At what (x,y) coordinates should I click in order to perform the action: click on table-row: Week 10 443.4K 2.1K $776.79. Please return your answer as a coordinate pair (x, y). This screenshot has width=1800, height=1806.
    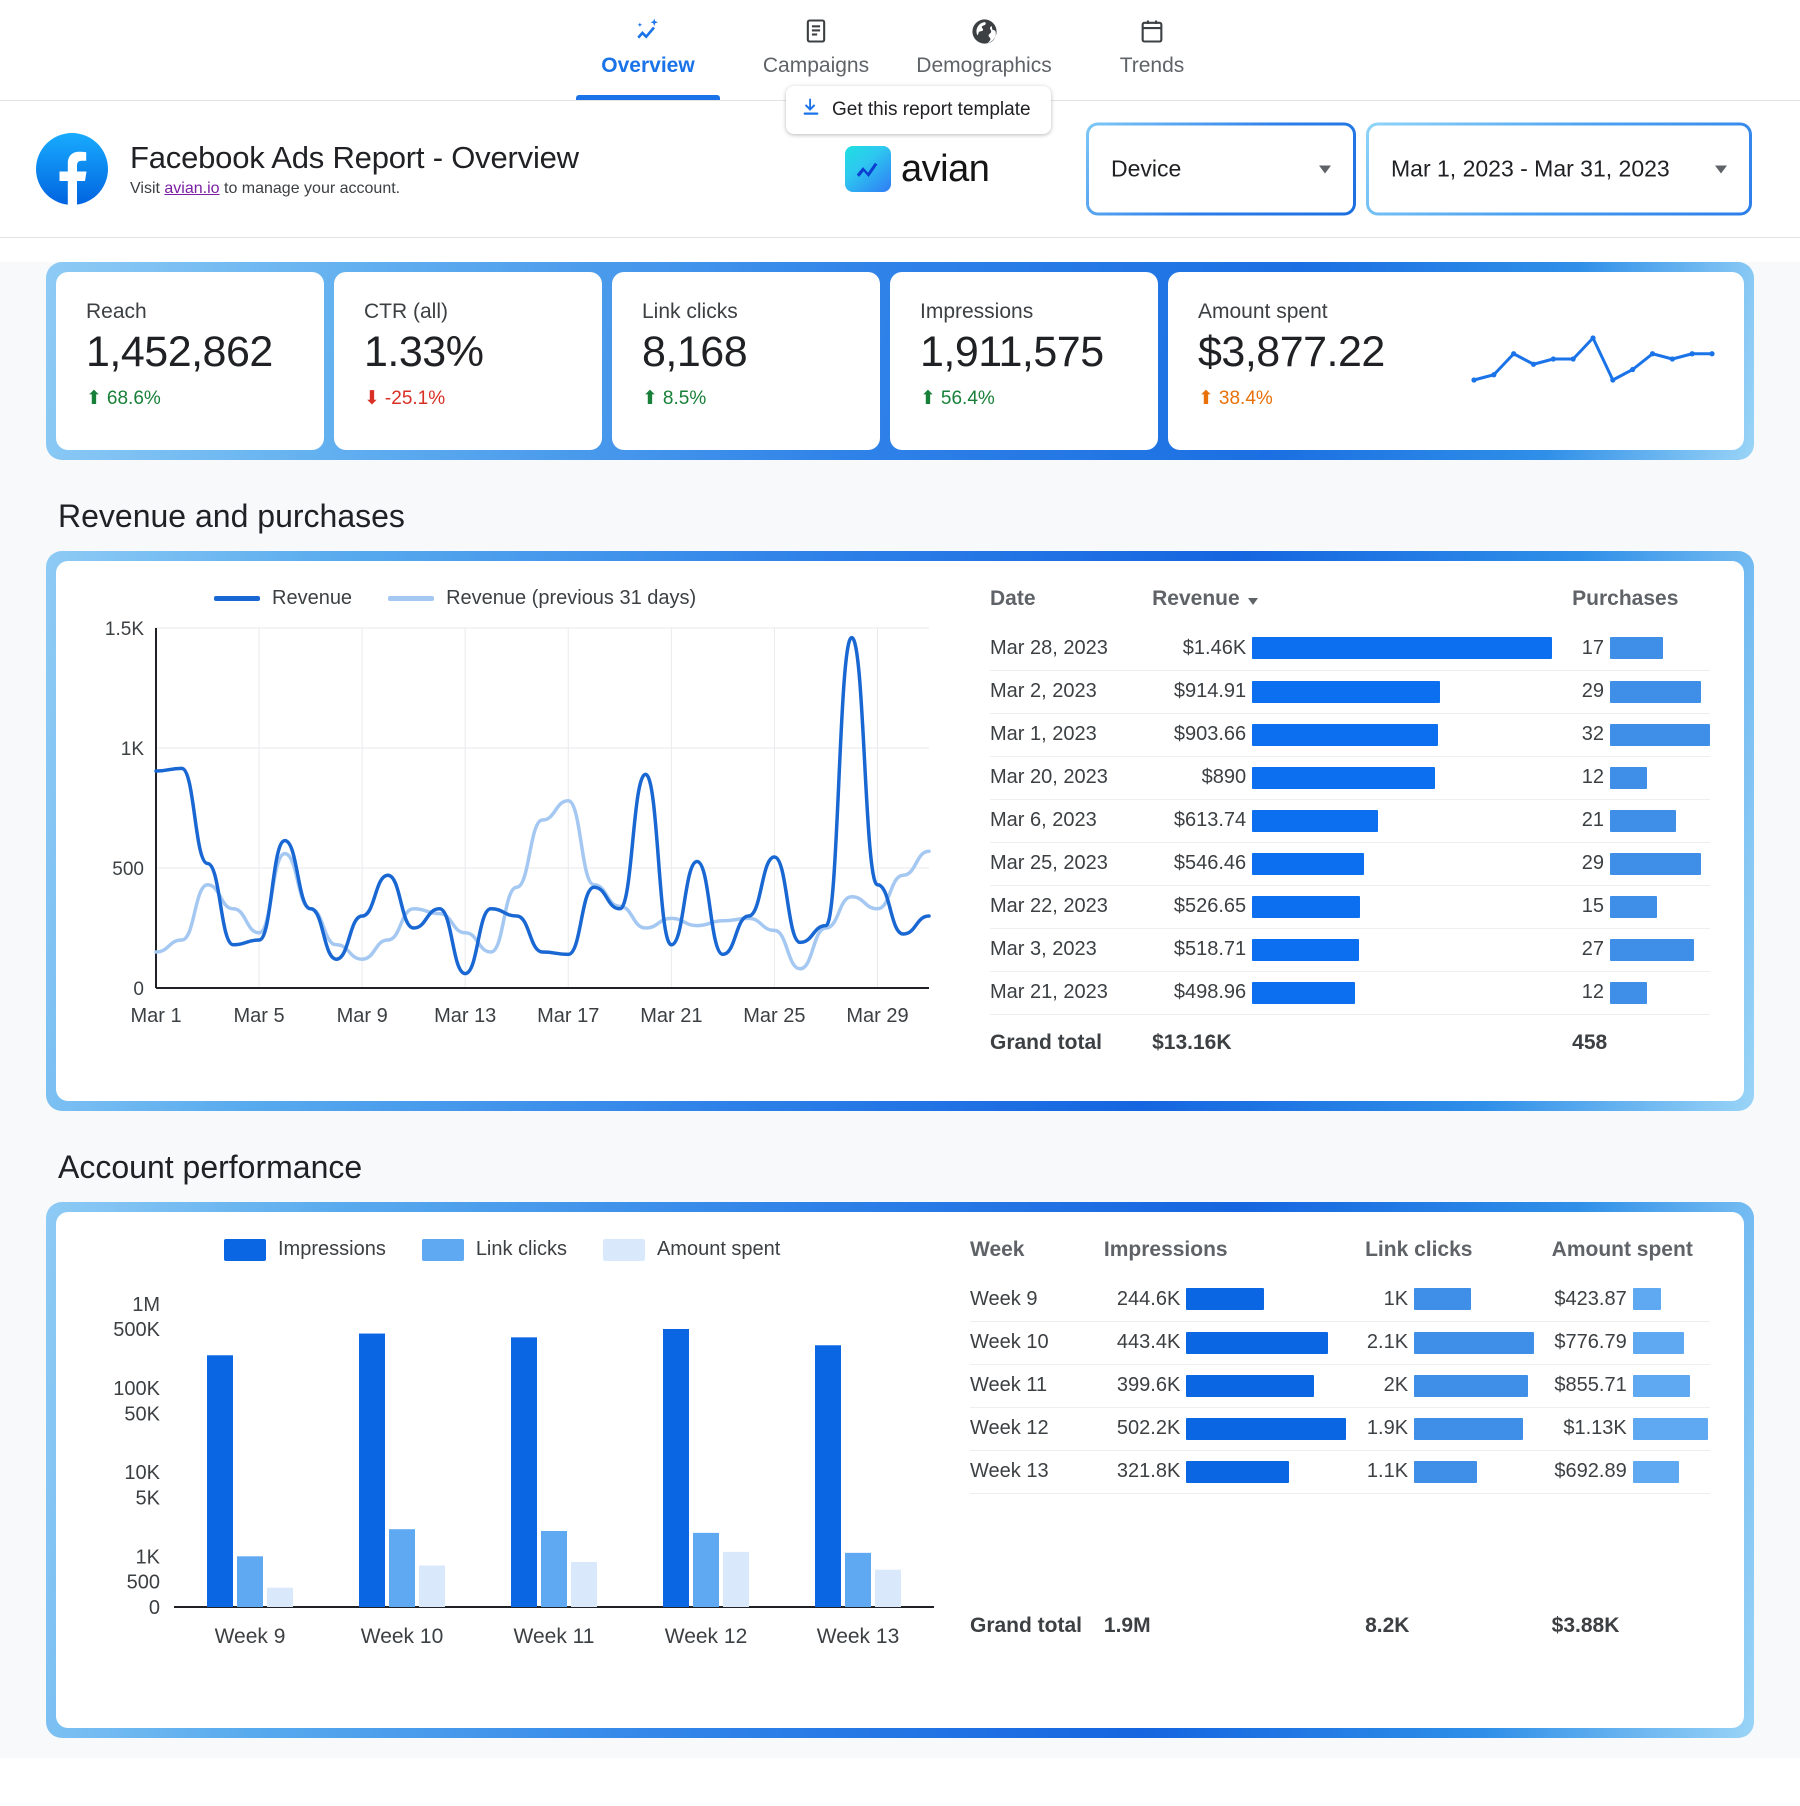
    Looking at the image, I should click on (1340, 1343).